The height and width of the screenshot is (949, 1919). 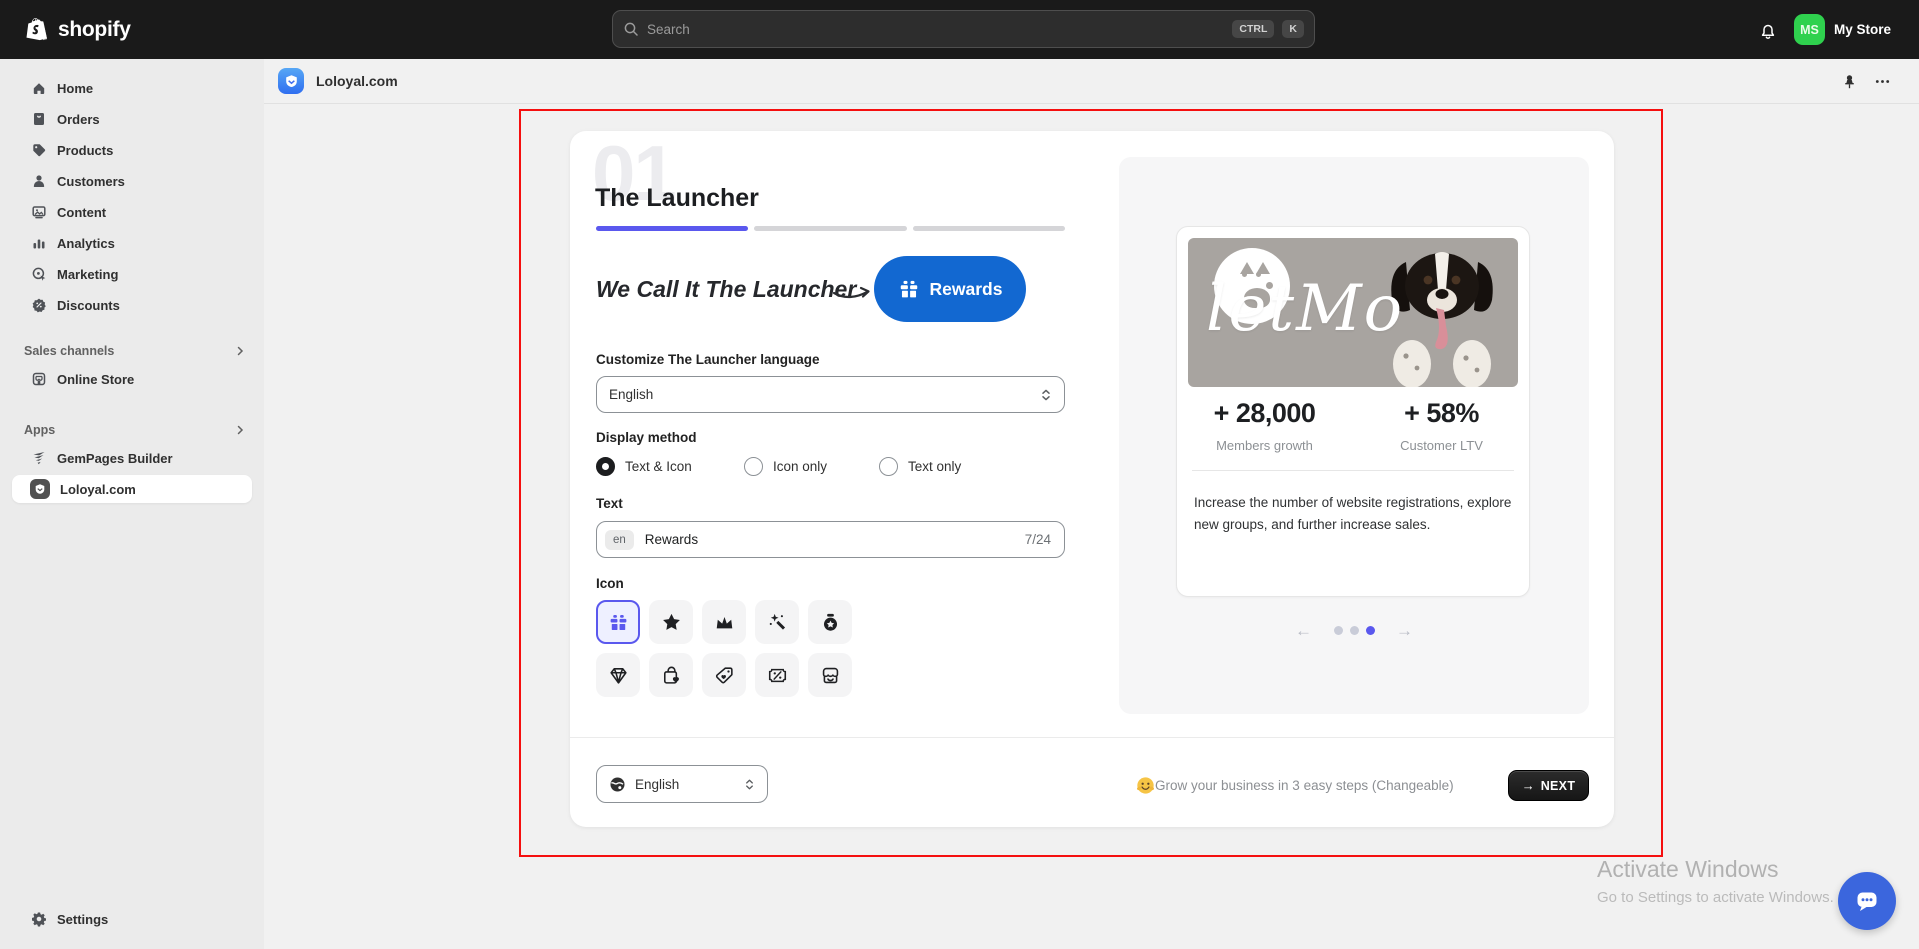 I want to click on radio-text-and-icon: Text & Icon, so click(x=670, y=466).